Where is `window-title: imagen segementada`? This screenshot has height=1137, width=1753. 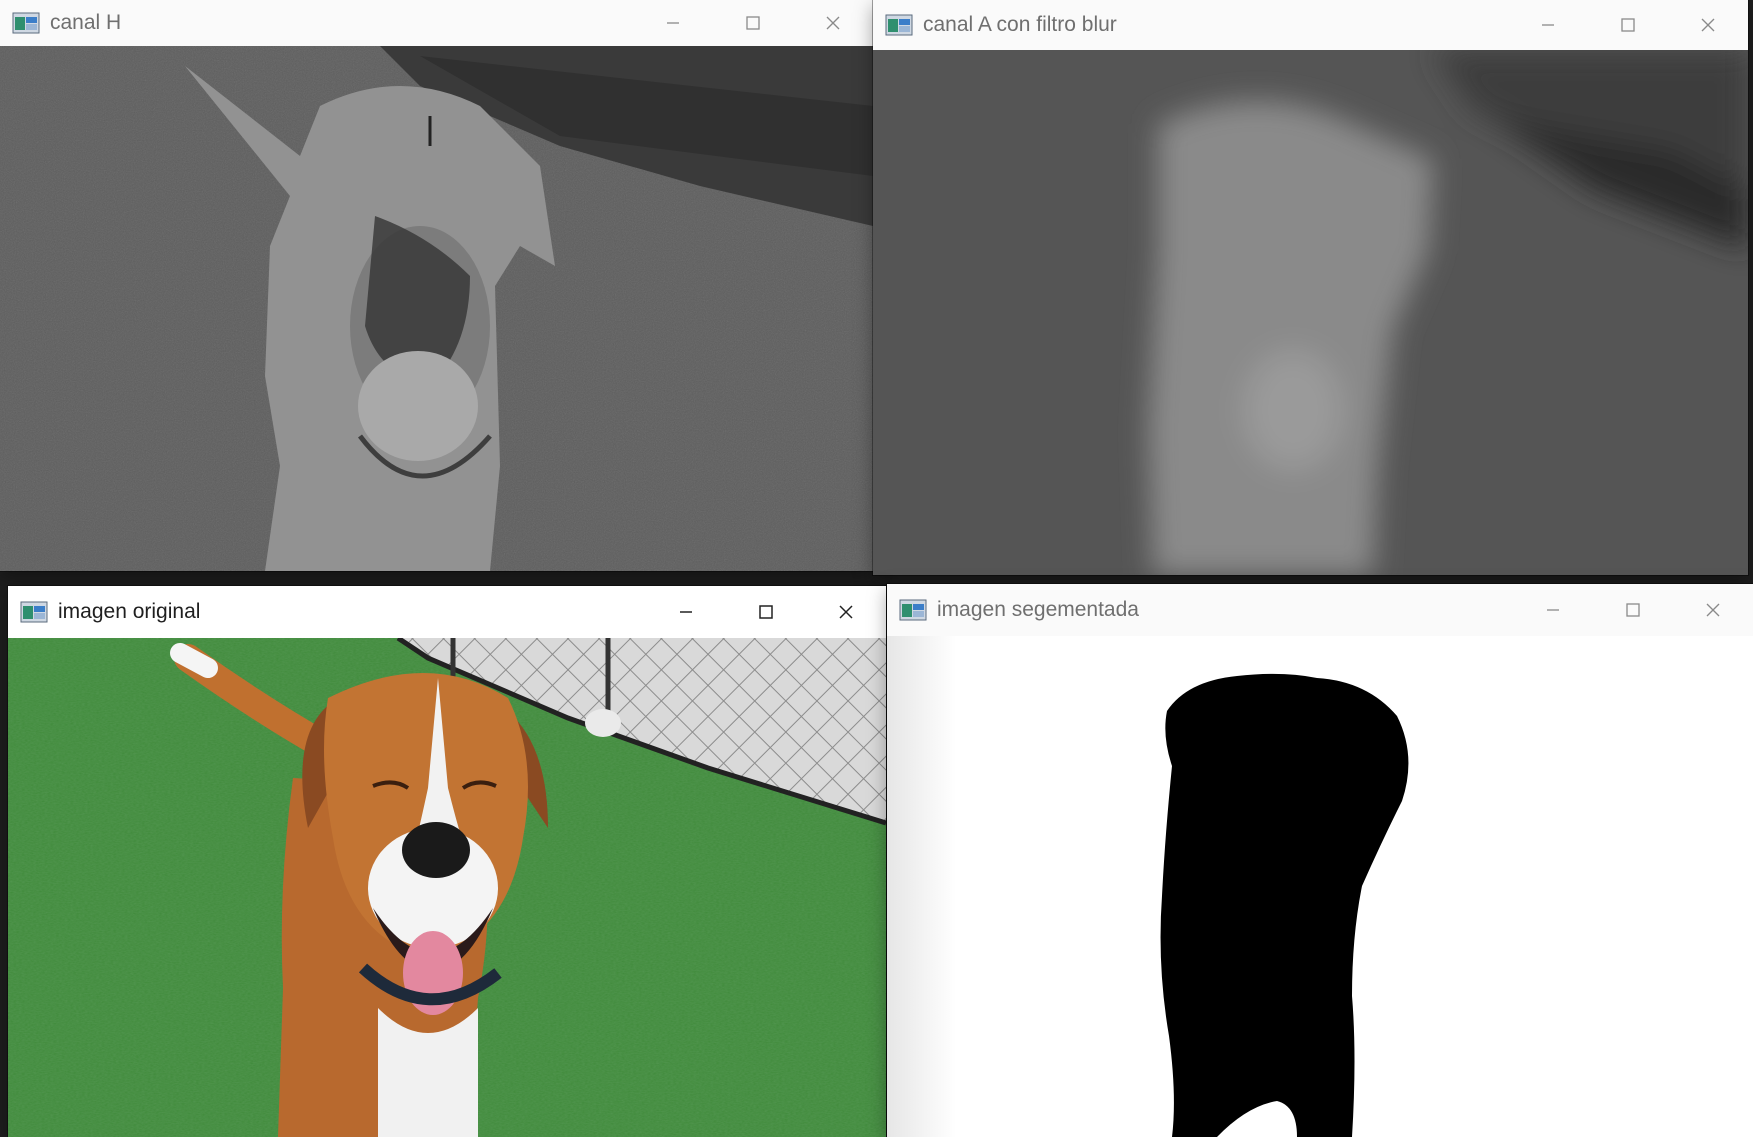
window-title: imagen segementada is located at coordinates (1038, 609).